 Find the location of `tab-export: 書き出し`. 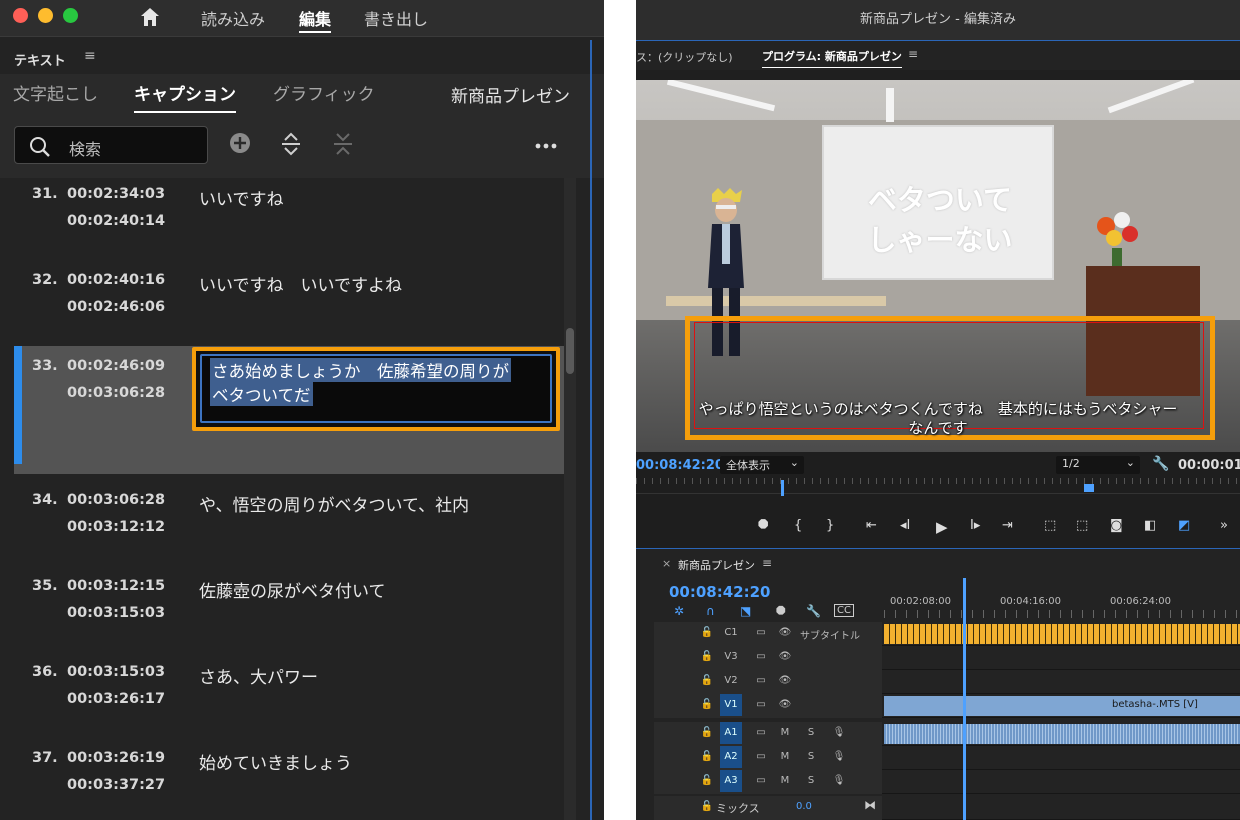

tab-export: 書き出し is located at coordinates (396, 18).